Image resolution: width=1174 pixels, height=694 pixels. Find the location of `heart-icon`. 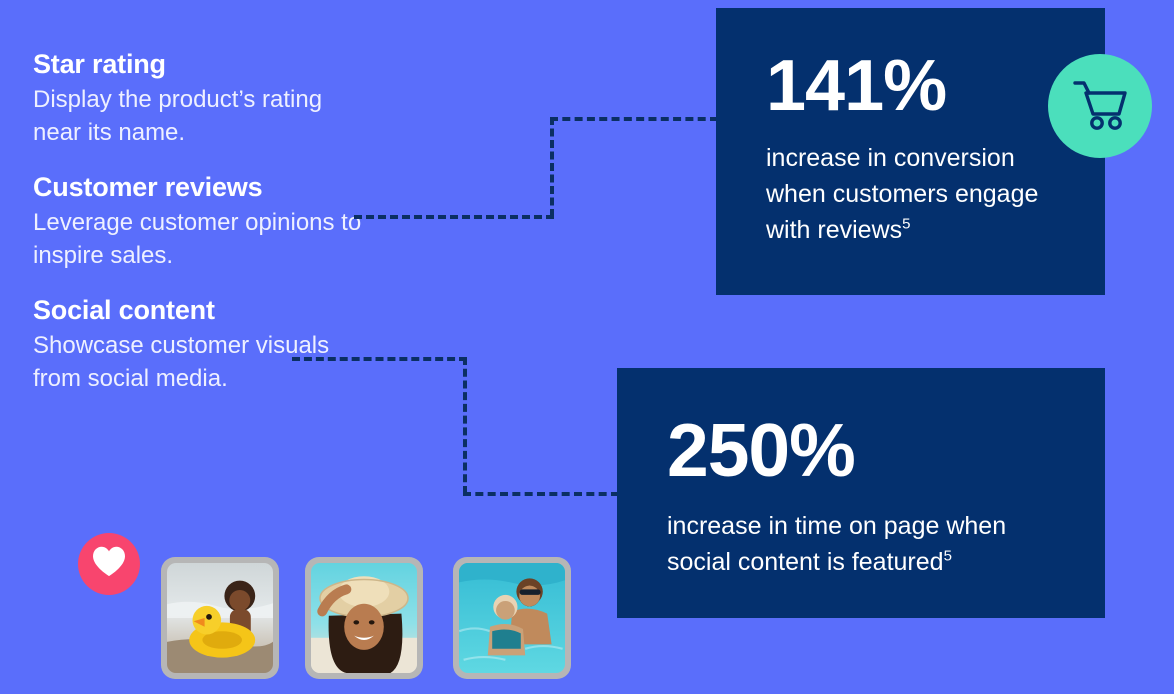

heart-icon is located at coordinates (109, 564).